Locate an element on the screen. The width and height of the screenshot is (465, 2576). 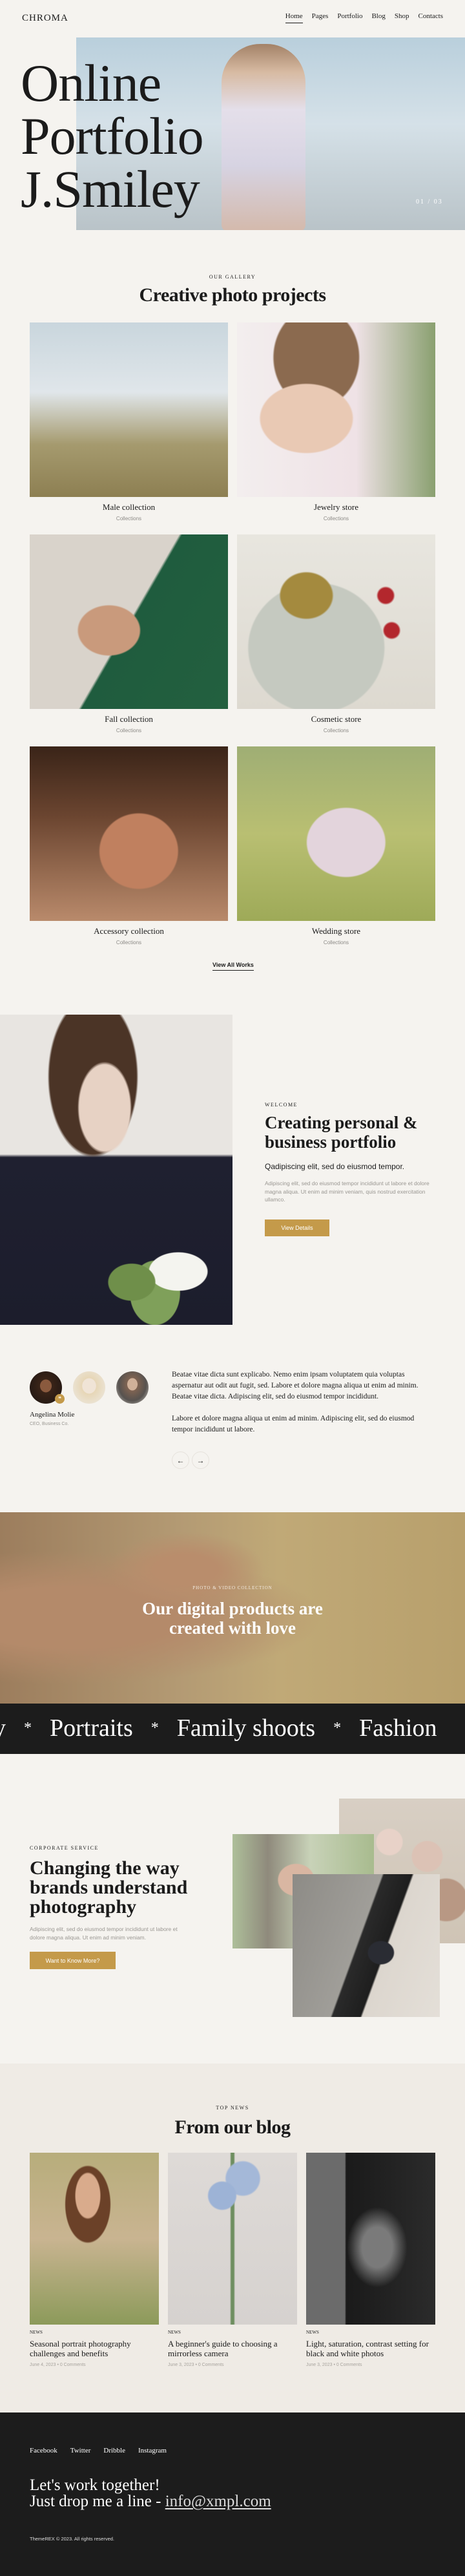
gallery-item-title: Male collection is located at coordinates (129, 507).